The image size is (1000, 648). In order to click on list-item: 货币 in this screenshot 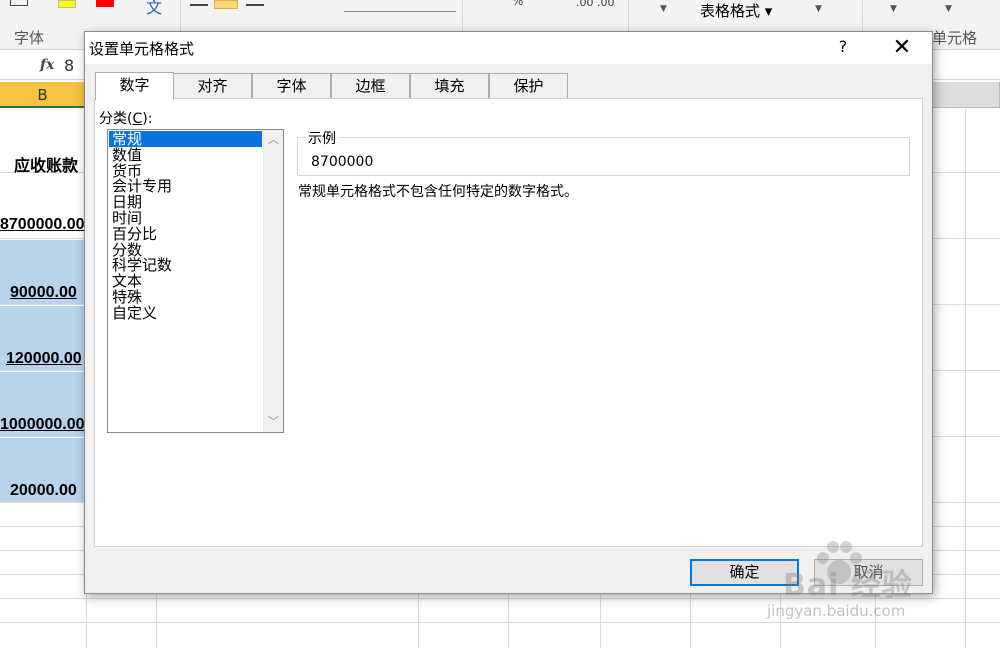, I will do `click(185, 171)`.